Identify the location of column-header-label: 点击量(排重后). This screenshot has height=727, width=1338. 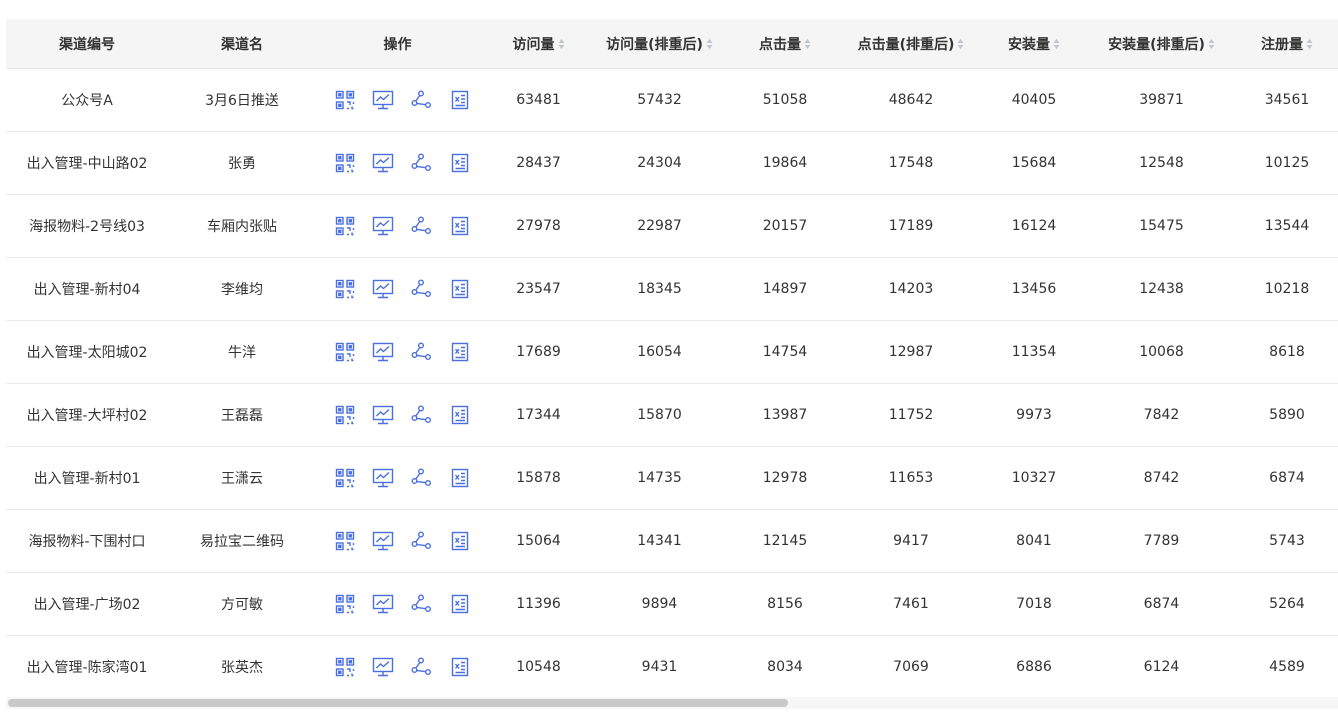
(906, 44).